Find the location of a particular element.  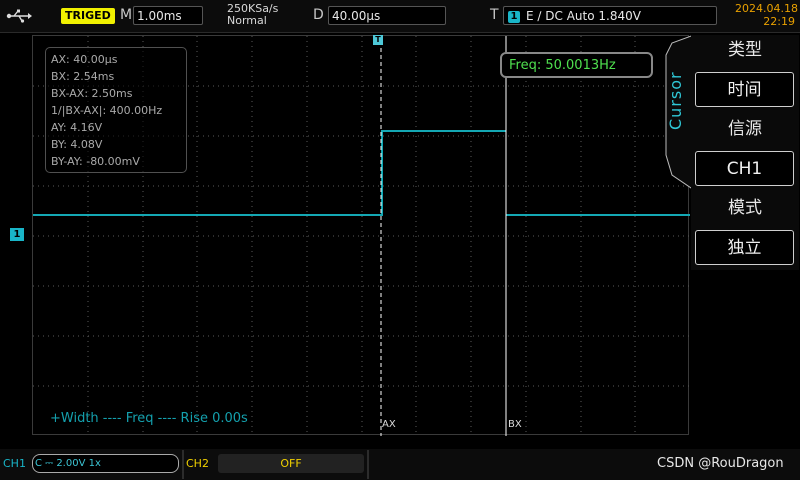

readout-by-ay: BY-AY: -80.00mV is located at coordinates (95, 161).